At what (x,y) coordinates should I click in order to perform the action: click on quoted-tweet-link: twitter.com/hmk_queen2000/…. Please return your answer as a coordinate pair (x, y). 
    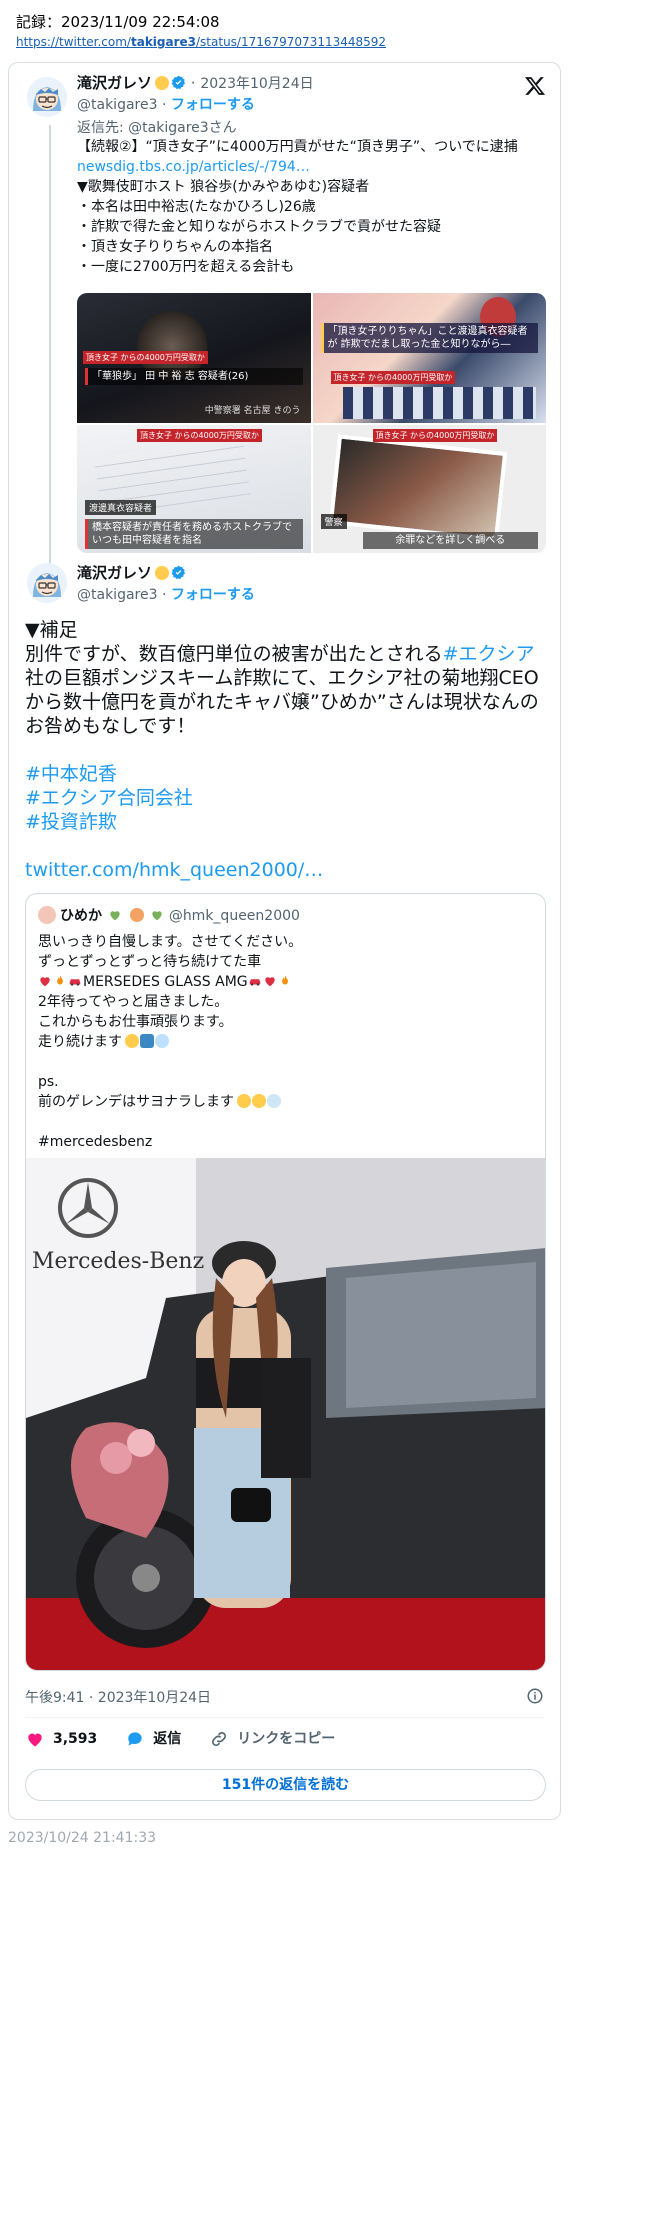
    Looking at the image, I should click on (174, 870).